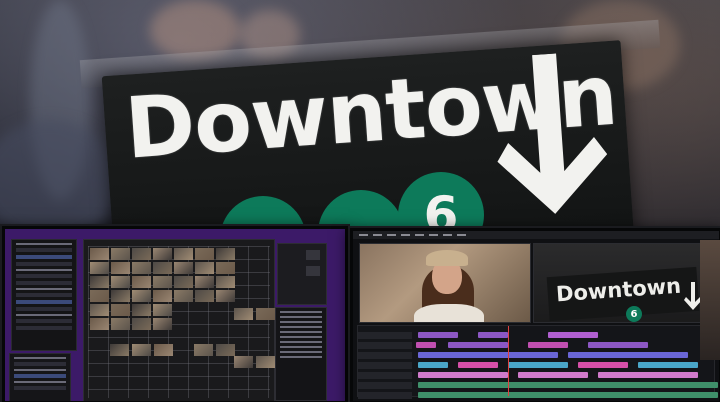 Image resolution: width=720 pixels, height=402 pixels. What do you see at coordinates (508, 361) in the screenshot?
I see `playhead` at bounding box center [508, 361].